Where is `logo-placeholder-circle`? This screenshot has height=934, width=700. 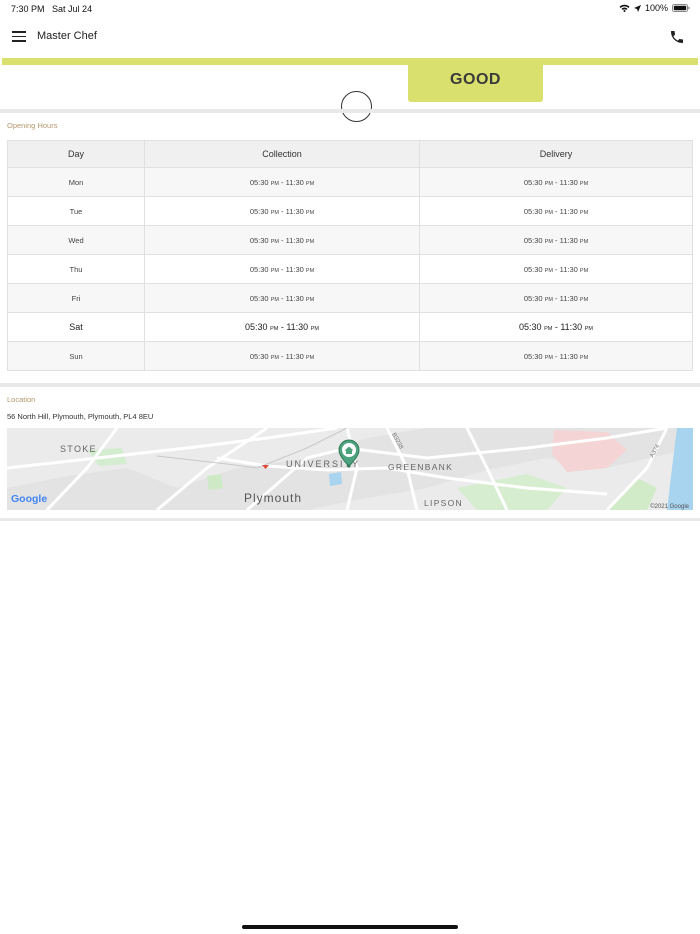 logo-placeholder-circle is located at coordinates (356, 106).